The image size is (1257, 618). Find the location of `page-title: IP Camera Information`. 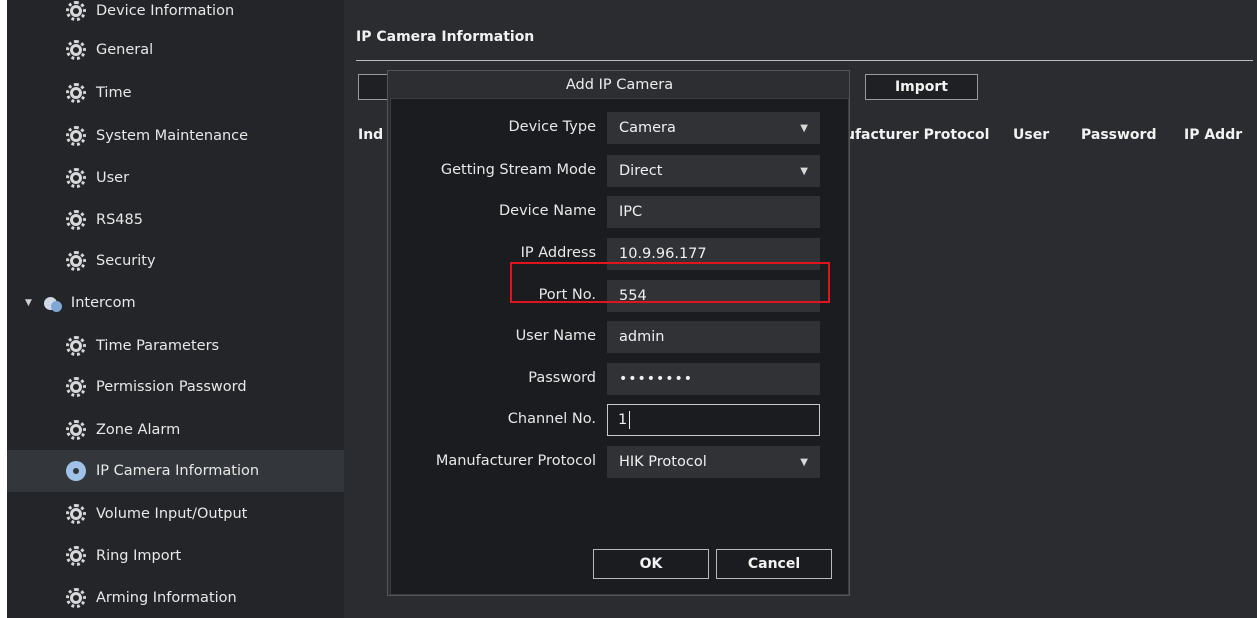

page-title: IP Camera Information is located at coordinates (445, 37).